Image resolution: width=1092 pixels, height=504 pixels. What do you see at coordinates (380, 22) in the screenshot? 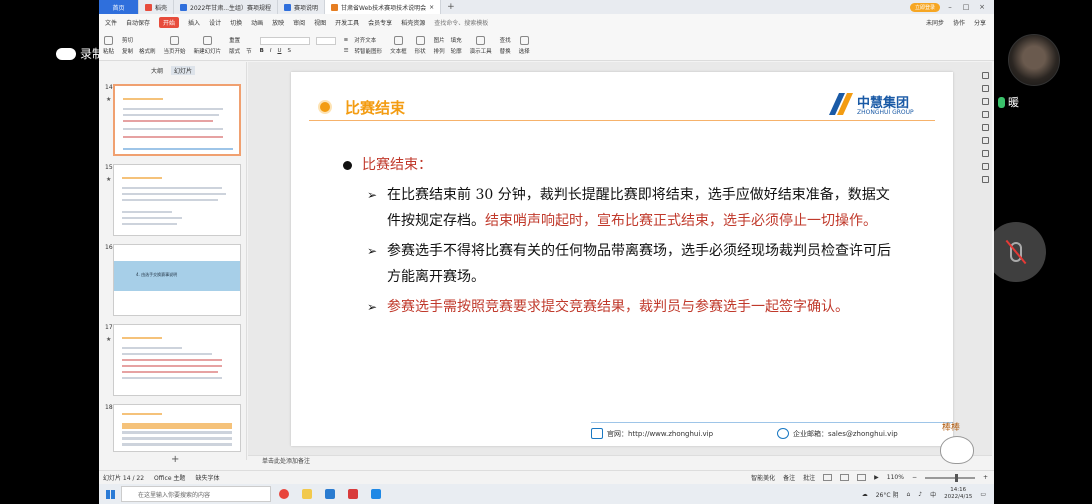
I see `menu-member: 会员专享` at bounding box center [380, 22].